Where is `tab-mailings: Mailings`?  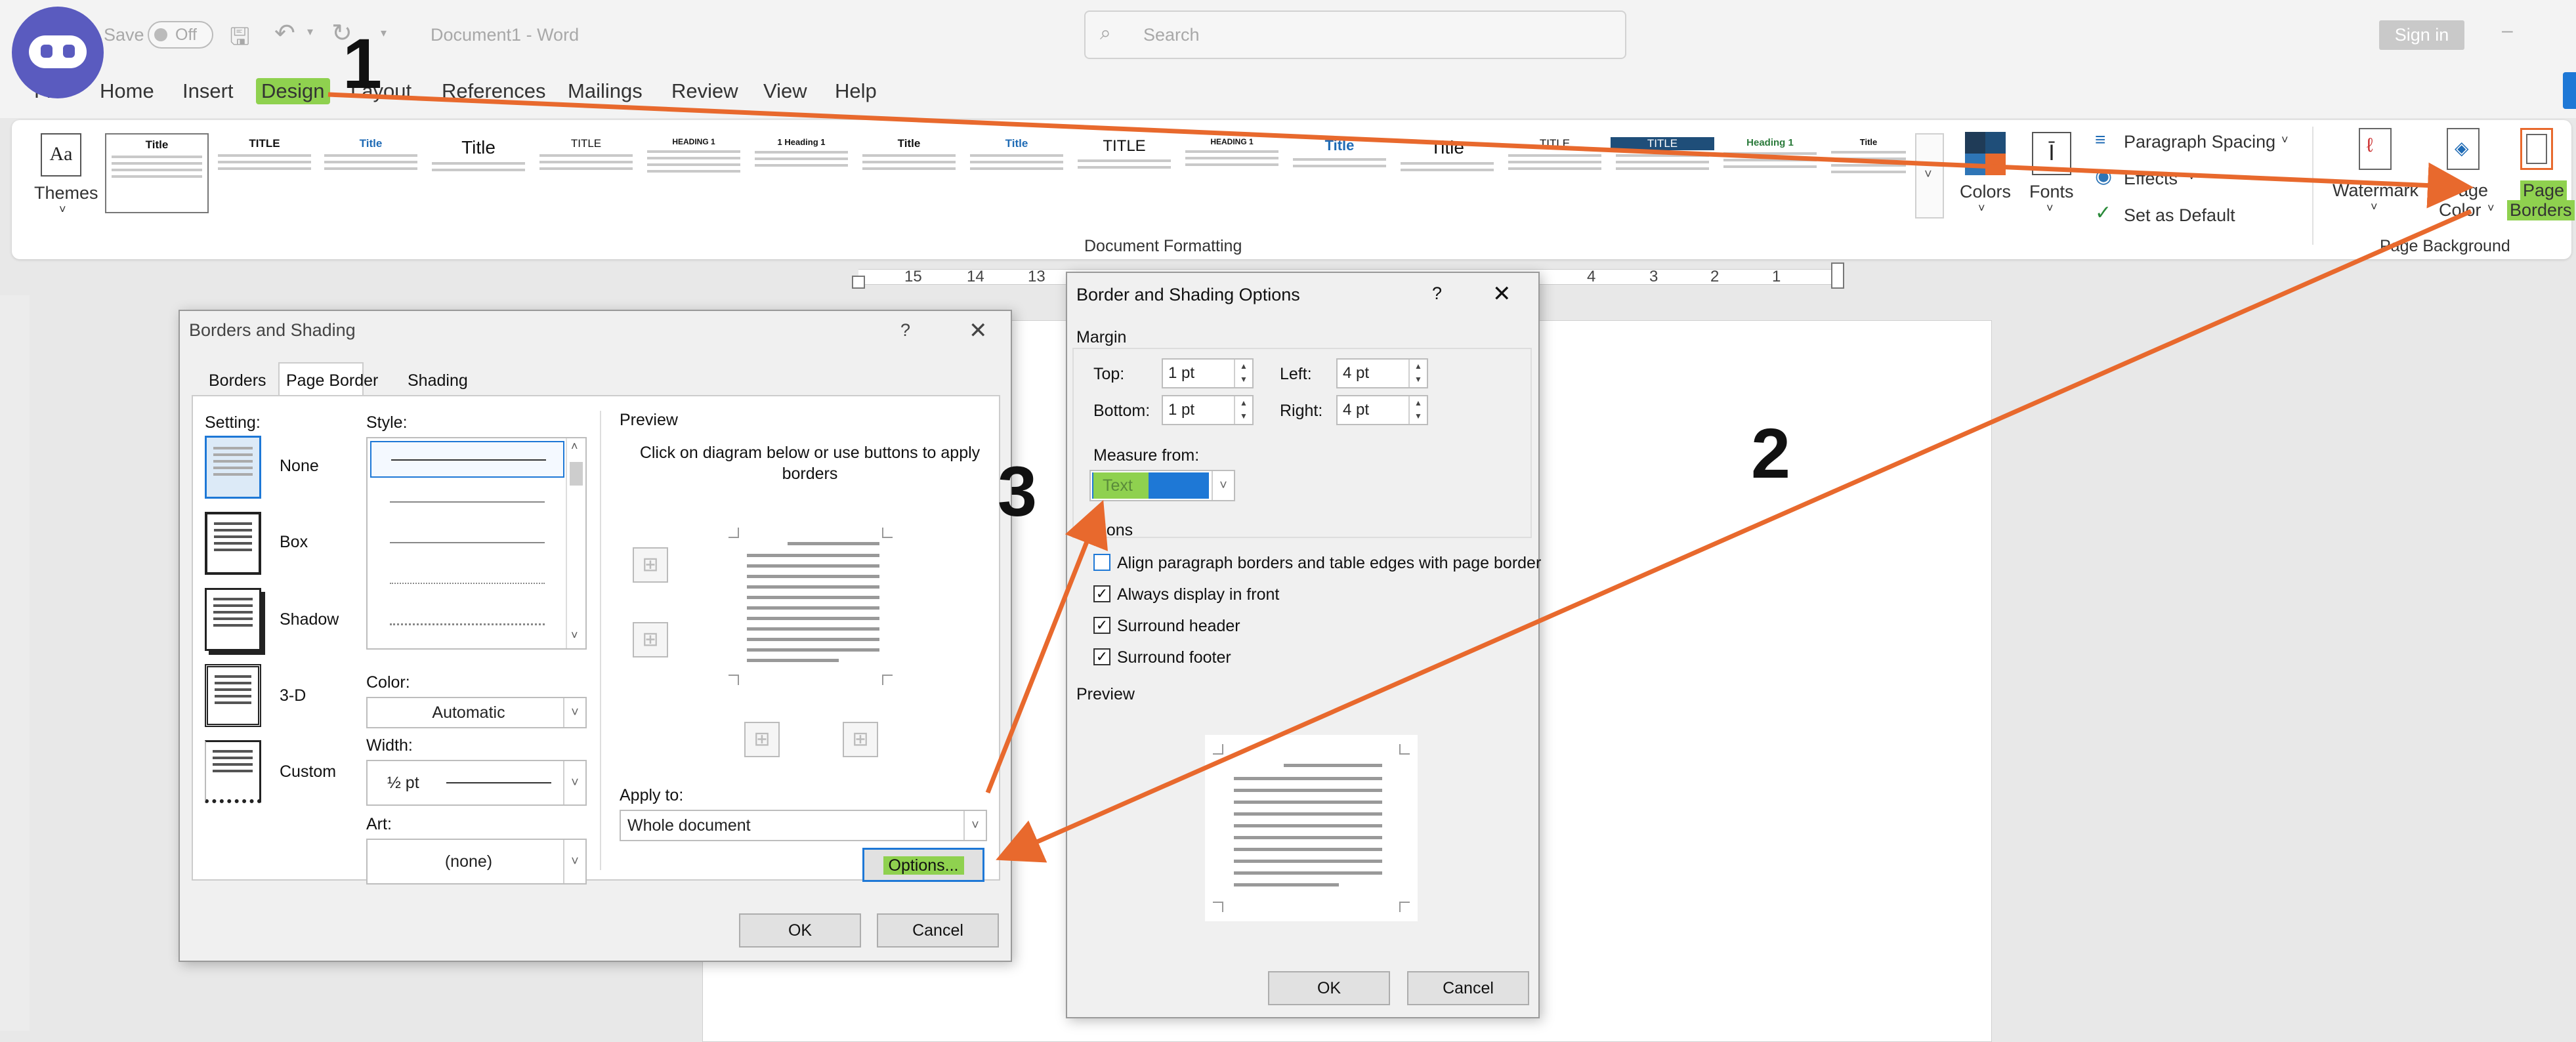
tab-mailings: Mailings is located at coordinates (605, 91).